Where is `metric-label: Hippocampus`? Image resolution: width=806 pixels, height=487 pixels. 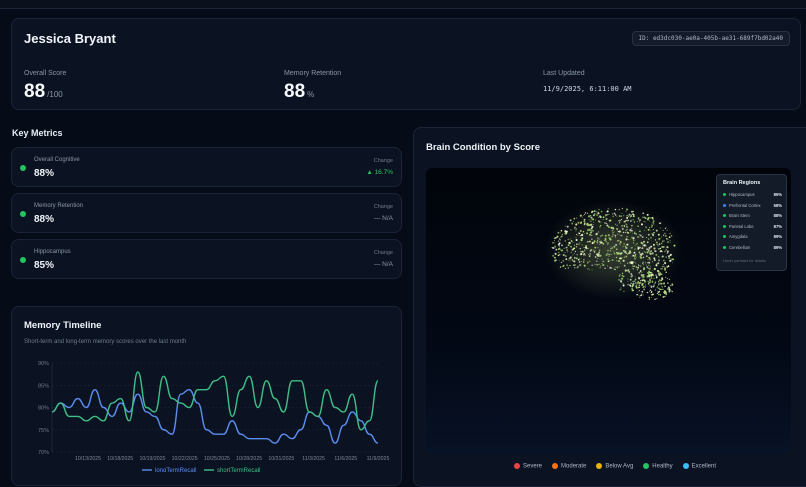 metric-label: Hippocampus is located at coordinates (52, 252).